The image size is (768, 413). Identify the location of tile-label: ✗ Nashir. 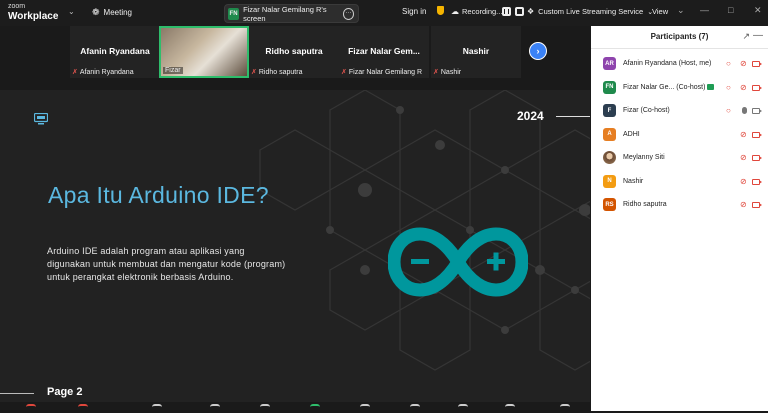
(447, 72).